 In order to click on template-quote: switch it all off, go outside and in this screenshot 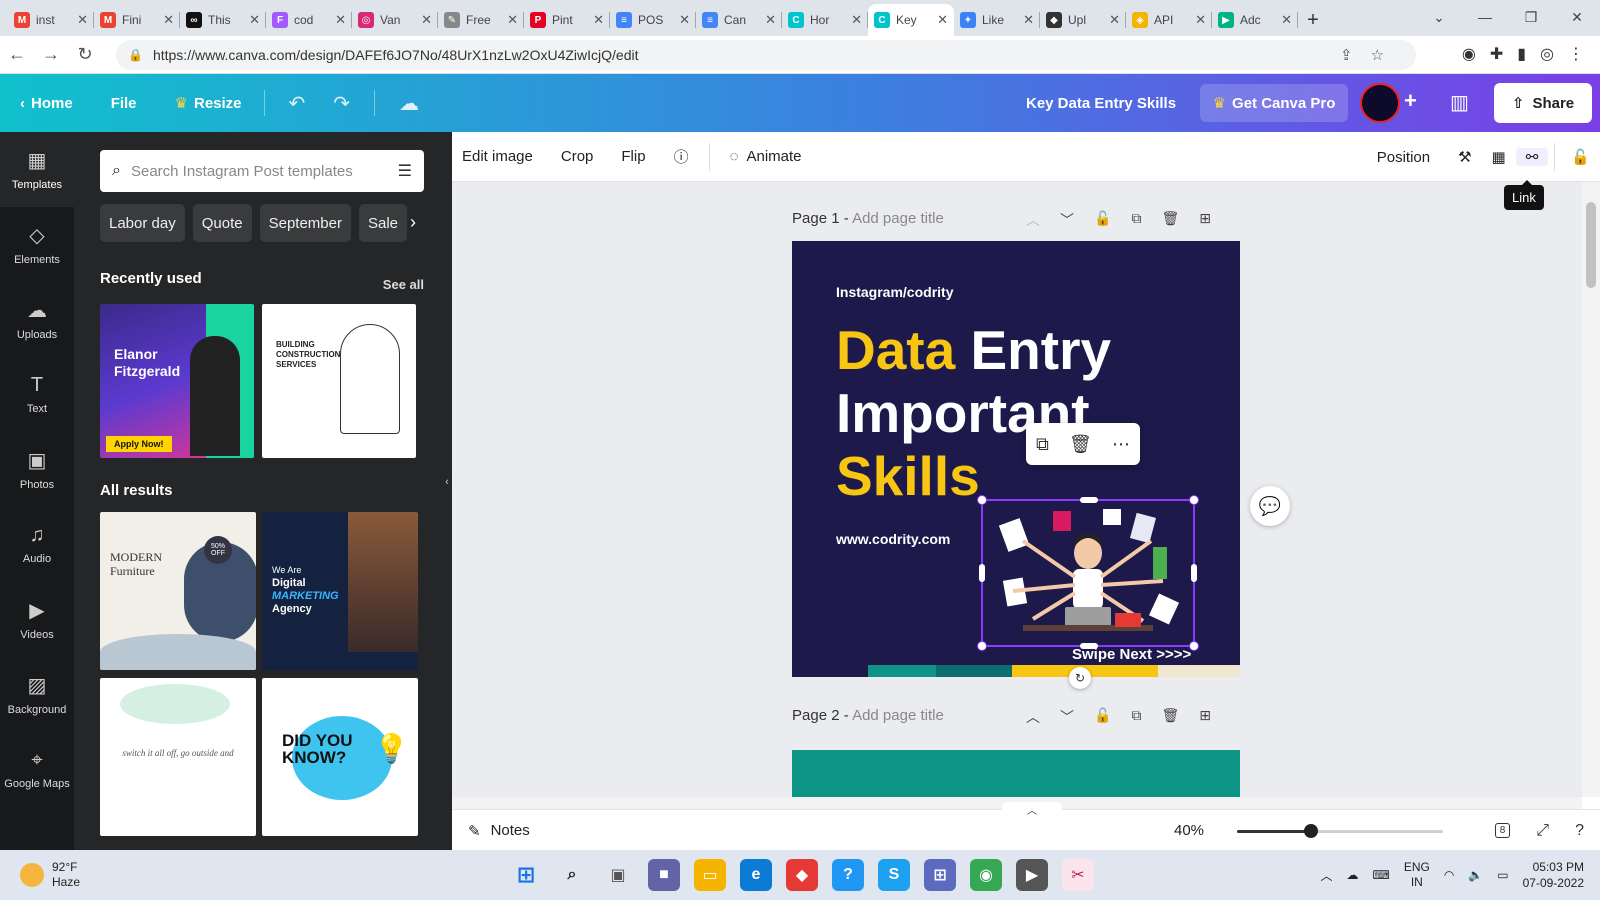, I will do `click(178, 757)`.